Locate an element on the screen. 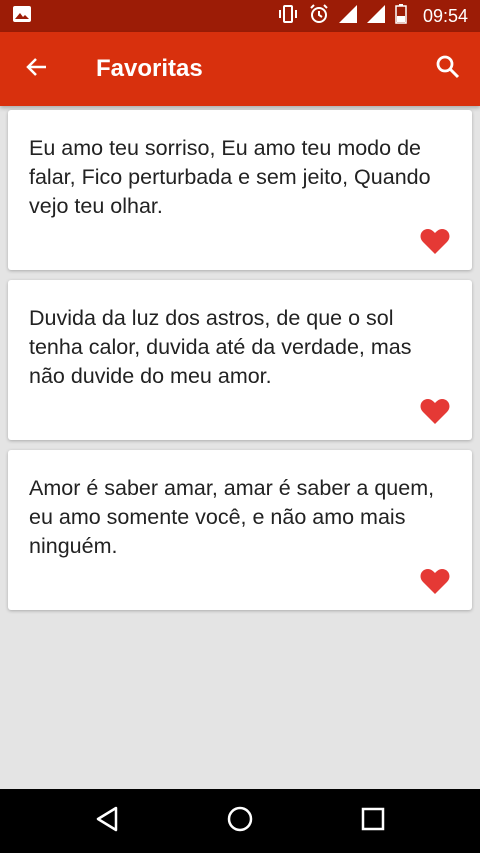 The height and width of the screenshot is (853, 480). status-right: 09:54 is located at coordinates (372, 16).